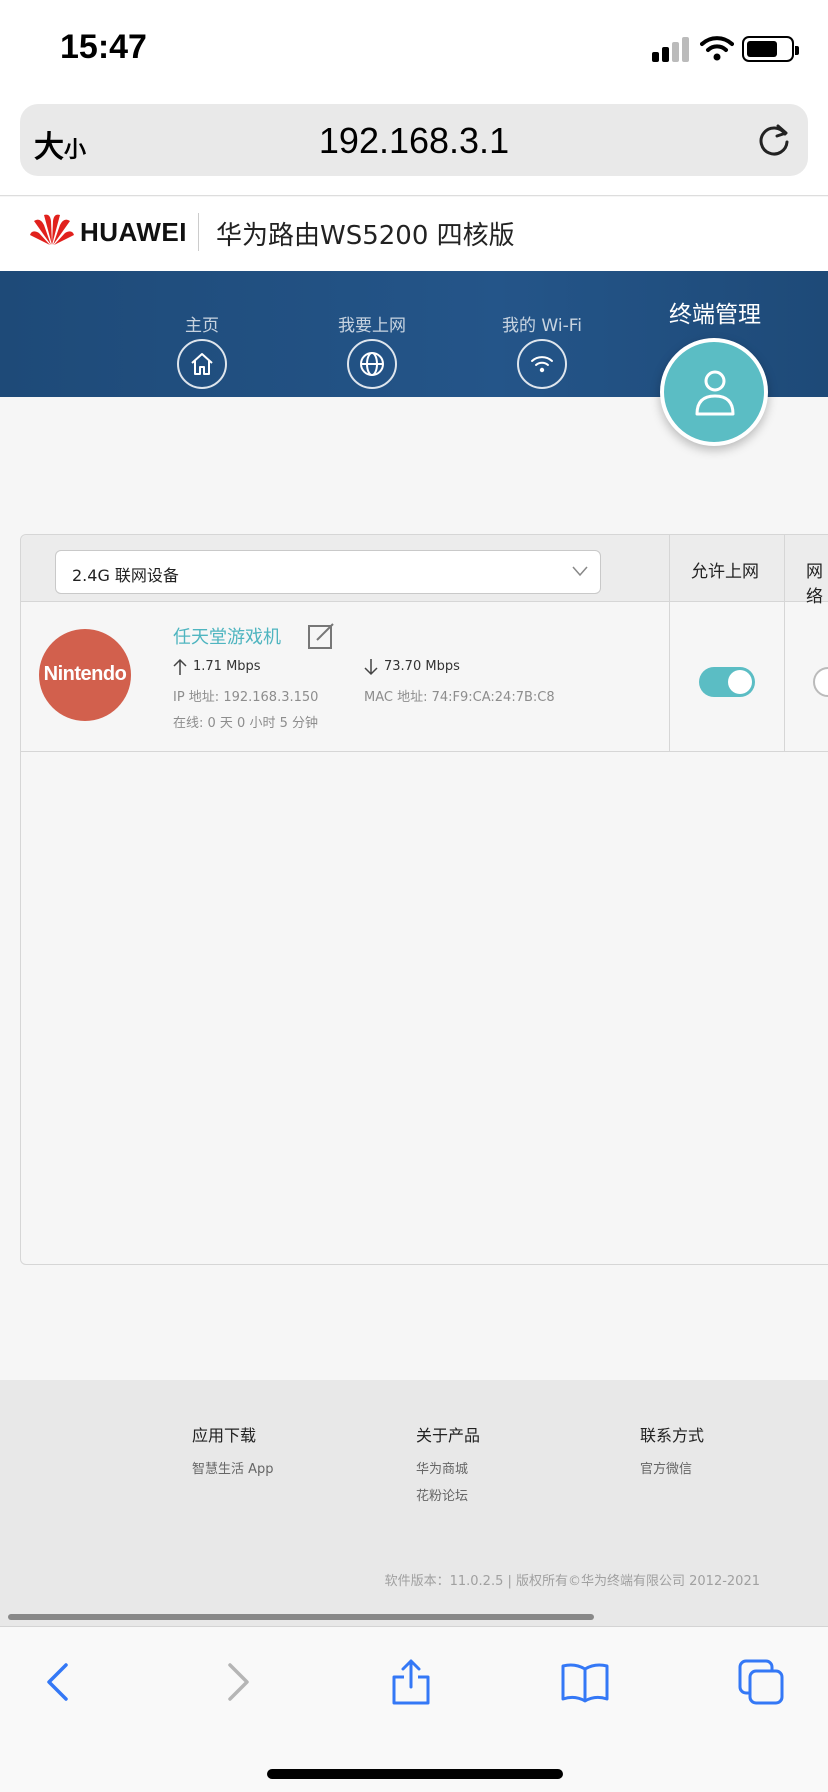  Describe the element at coordinates (814, 584) in the screenshot. I see `column-header-network: 网络` at that location.